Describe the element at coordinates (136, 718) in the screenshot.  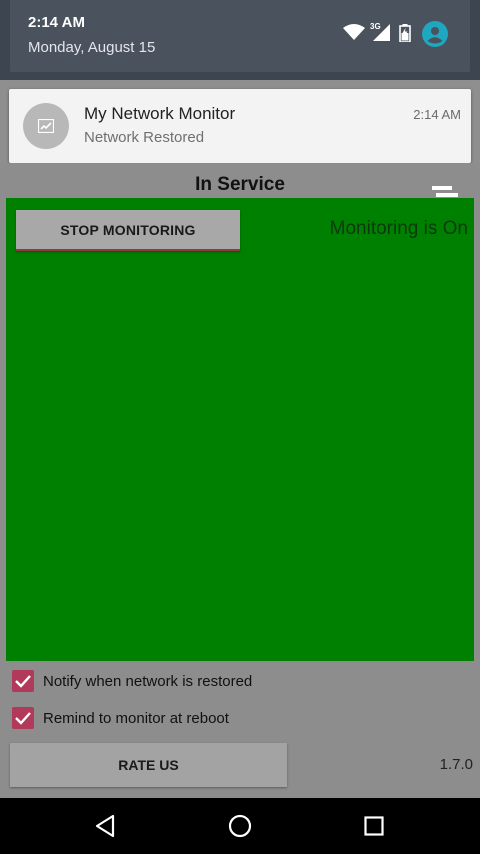
I see `remind-reboot-label: Remind to monitor at reboot` at that location.